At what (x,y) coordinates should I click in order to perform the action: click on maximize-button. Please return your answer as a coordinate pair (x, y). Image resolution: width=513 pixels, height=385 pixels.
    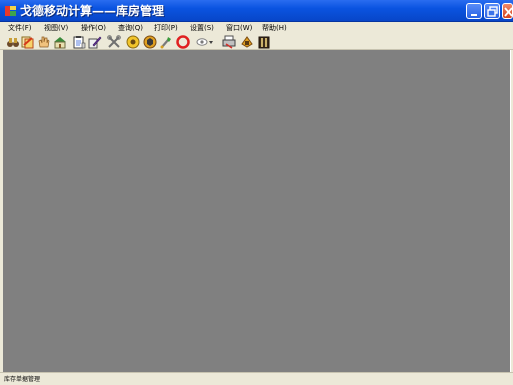
    Looking at the image, I should click on (492, 11).